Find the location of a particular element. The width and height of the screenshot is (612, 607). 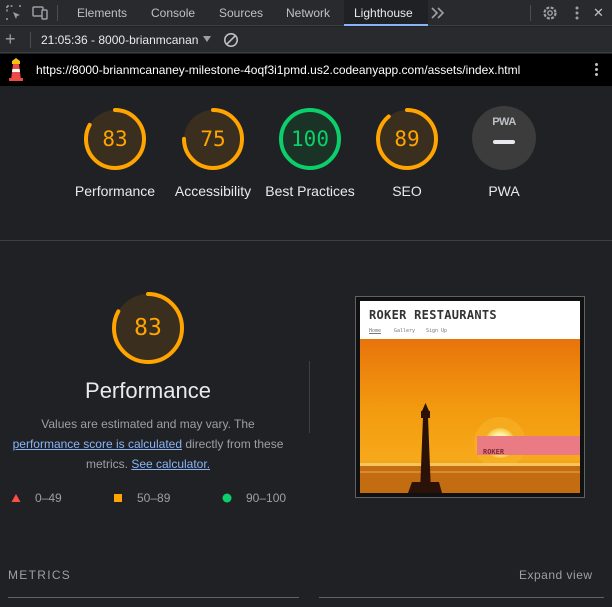

gauge-score: 83 is located at coordinates (115, 139).